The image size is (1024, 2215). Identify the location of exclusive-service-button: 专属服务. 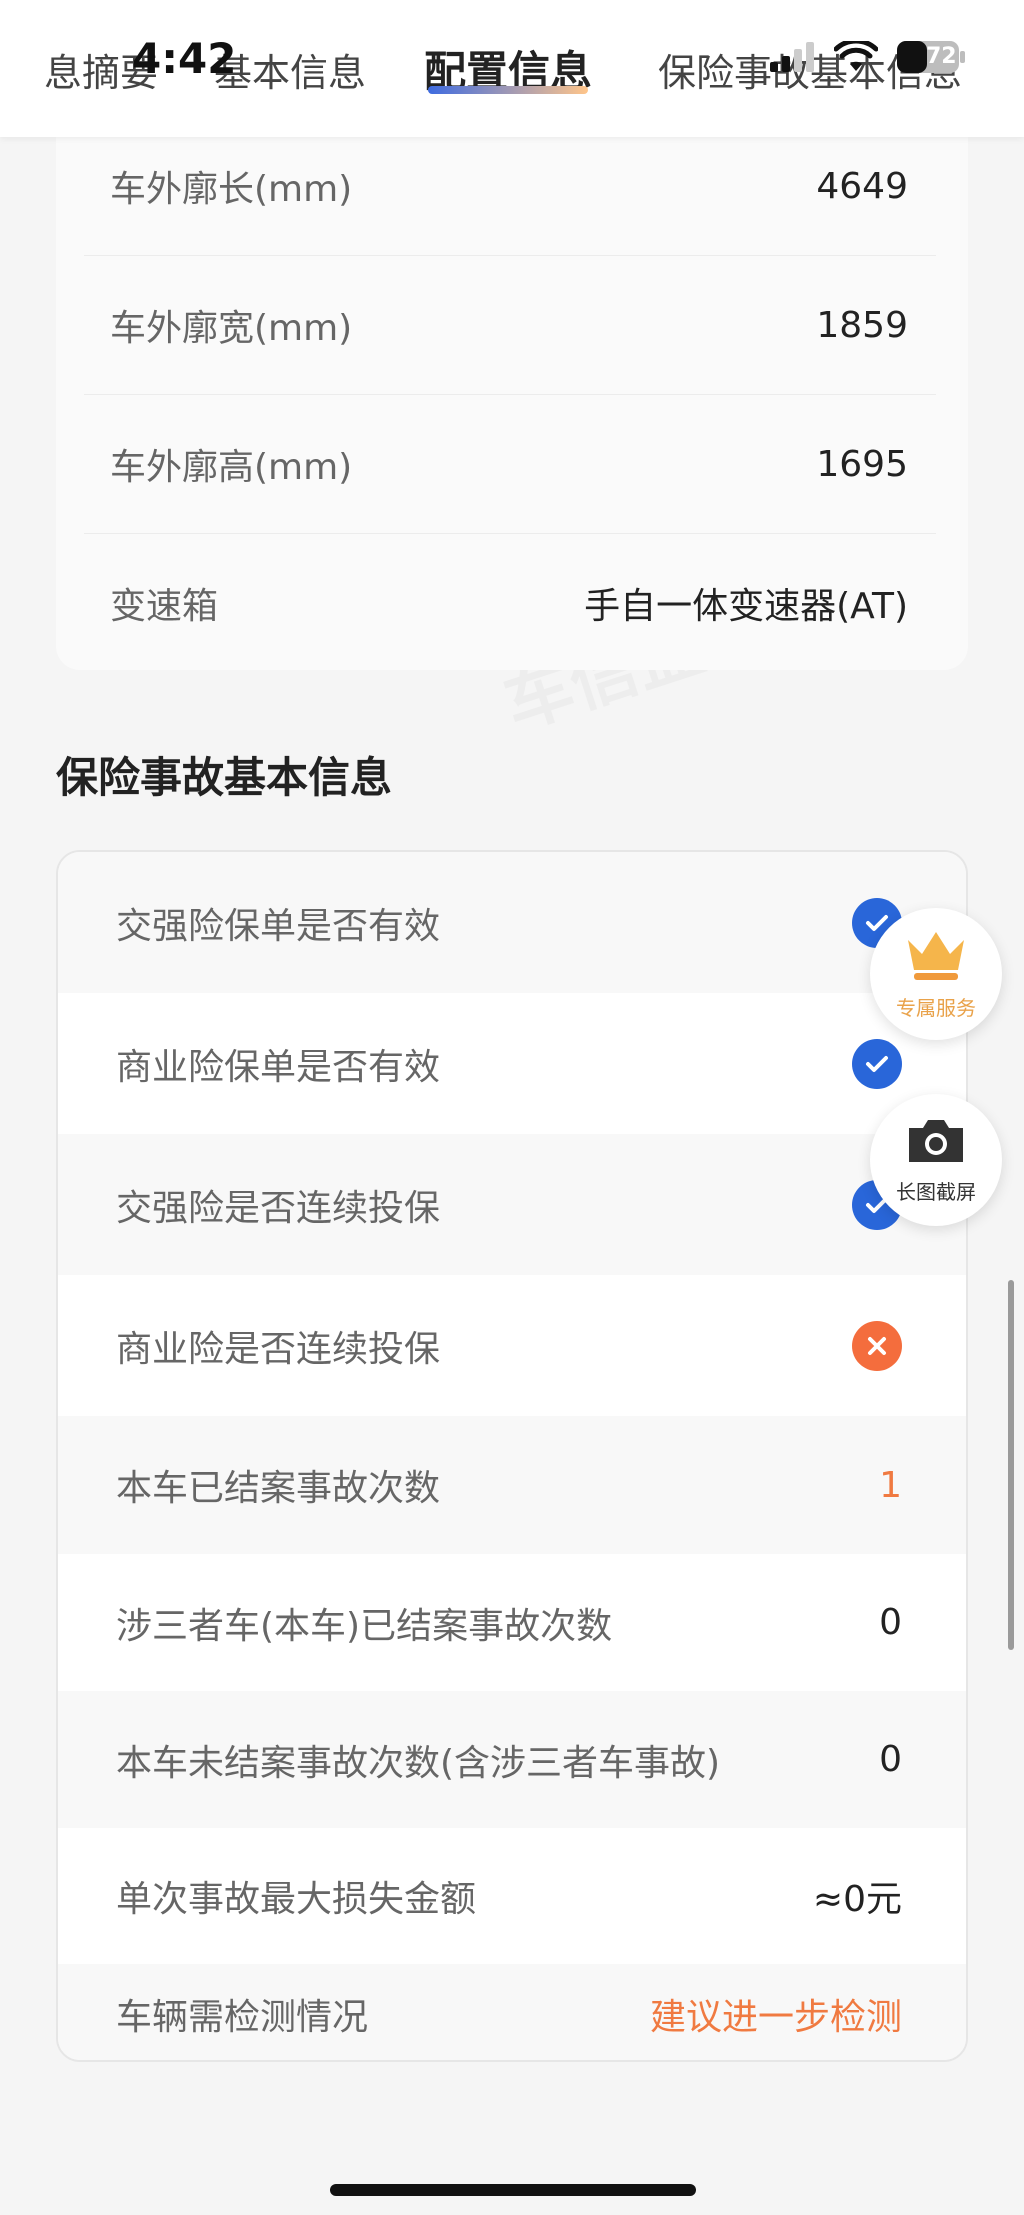
(936, 974).